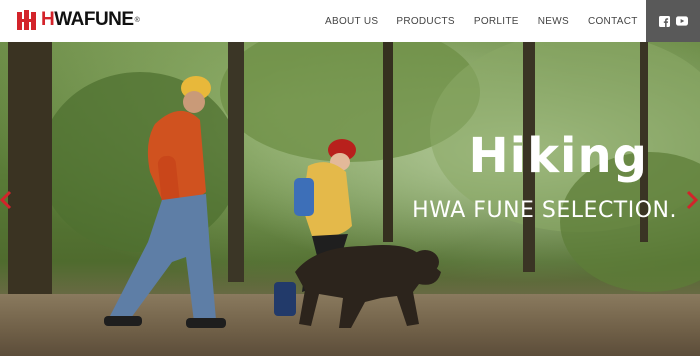  What do you see at coordinates (613, 21) in the screenshot?
I see `nav-contact: CONTACT` at bounding box center [613, 21].